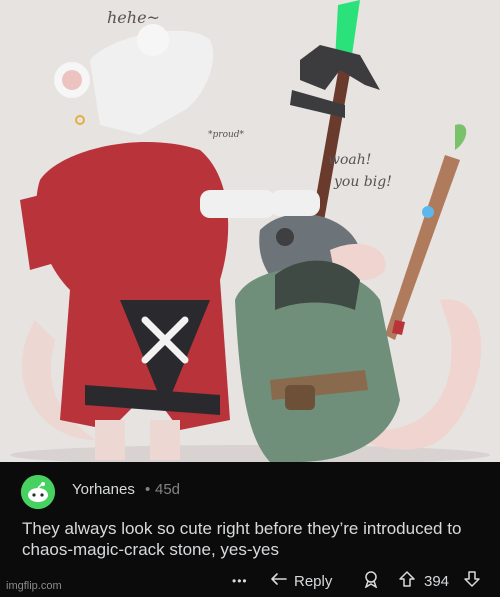 This screenshot has width=500, height=597. What do you see at coordinates (279, 581) in the screenshot?
I see `reply-arrow-icon` at bounding box center [279, 581].